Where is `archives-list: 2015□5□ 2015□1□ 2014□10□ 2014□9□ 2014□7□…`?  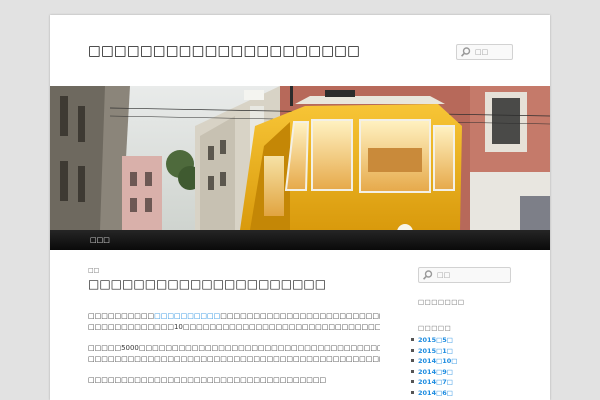 archives-list: 2015□5□ 2015□1□ 2014□10□ 2014□9□ 2014□7□… is located at coordinates (433, 367).